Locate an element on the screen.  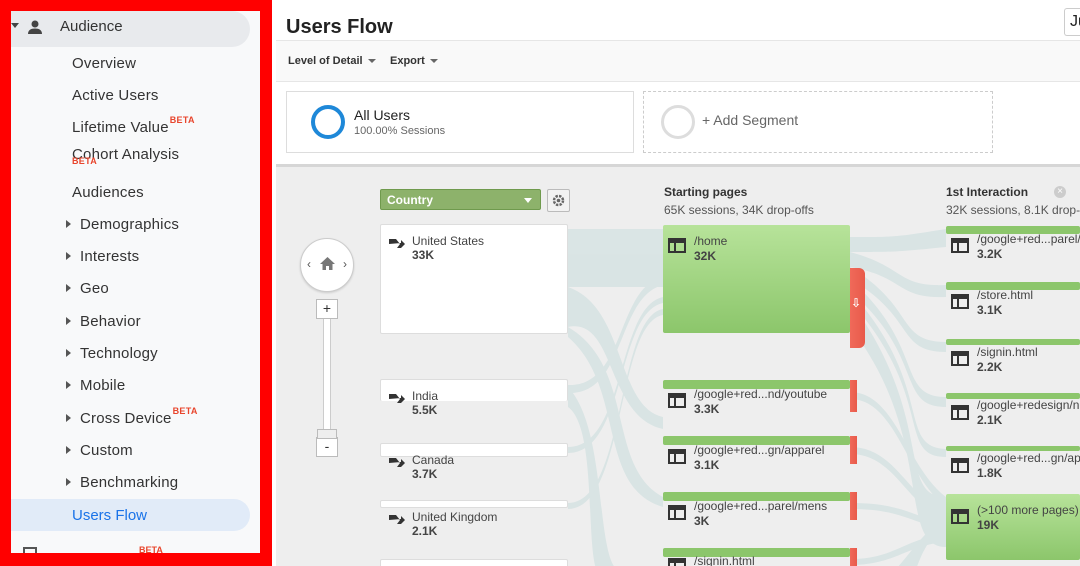
column-title-first-interaction: 1st Interaction is located at coordinates (987, 192).